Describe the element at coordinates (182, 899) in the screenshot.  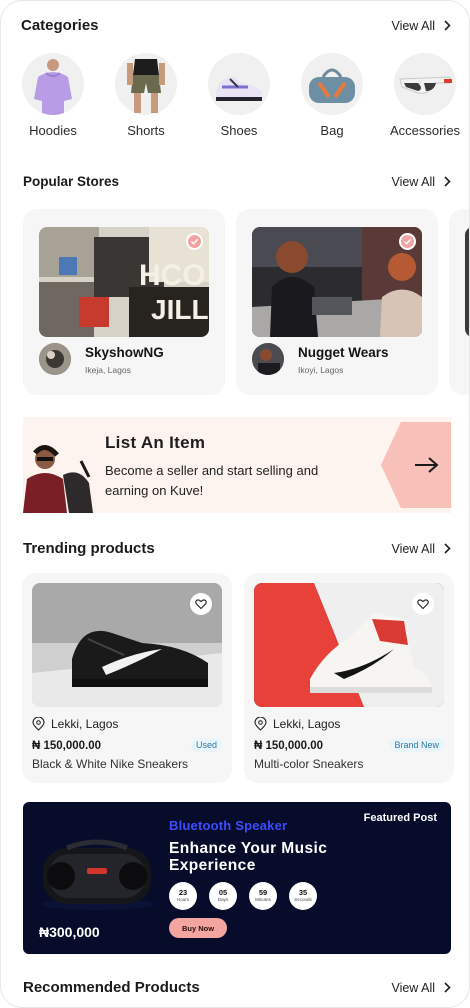
I see `timer-unit: Hours` at that location.